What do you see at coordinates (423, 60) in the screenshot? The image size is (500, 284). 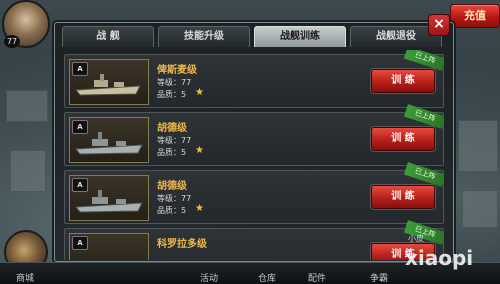 I see `deployed-ribbon: 已上阵` at bounding box center [423, 60].